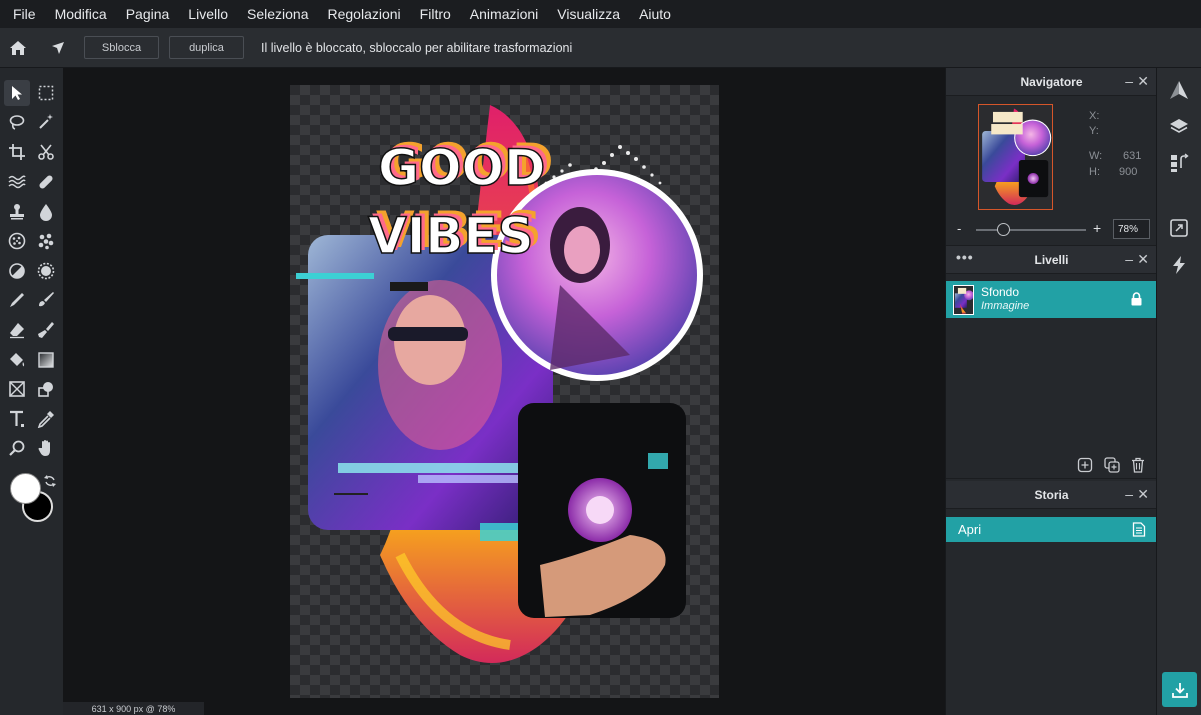  What do you see at coordinates (17, 389) in the screenshot?
I see `shape-frame-icon` at bounding box center [17, 389].